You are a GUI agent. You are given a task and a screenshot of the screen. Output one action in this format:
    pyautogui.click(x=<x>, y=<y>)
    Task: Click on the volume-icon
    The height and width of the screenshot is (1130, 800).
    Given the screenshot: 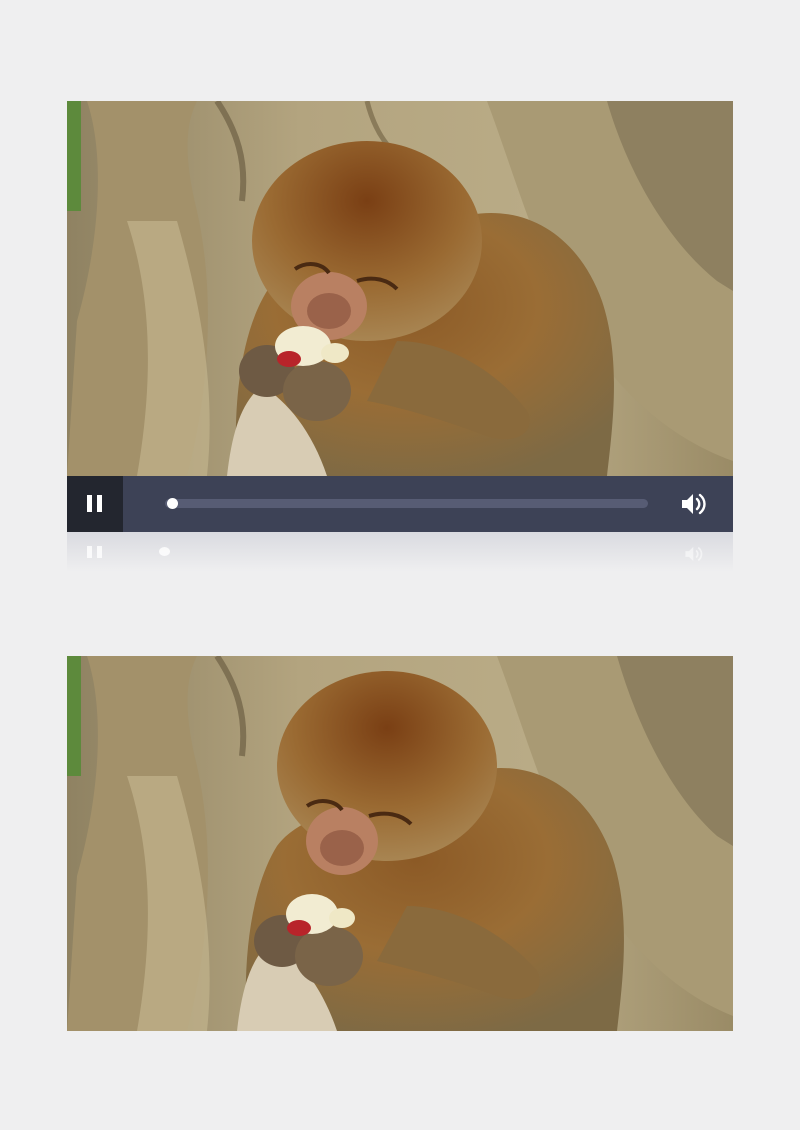 What is the action you would take?
    pyautogui.click(x=694, y=504)
    